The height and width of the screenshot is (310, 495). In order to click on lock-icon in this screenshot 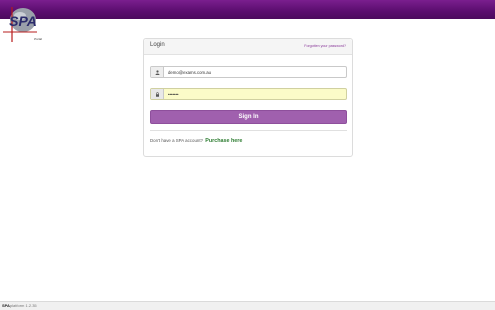, I will do `click(157, 94)`.